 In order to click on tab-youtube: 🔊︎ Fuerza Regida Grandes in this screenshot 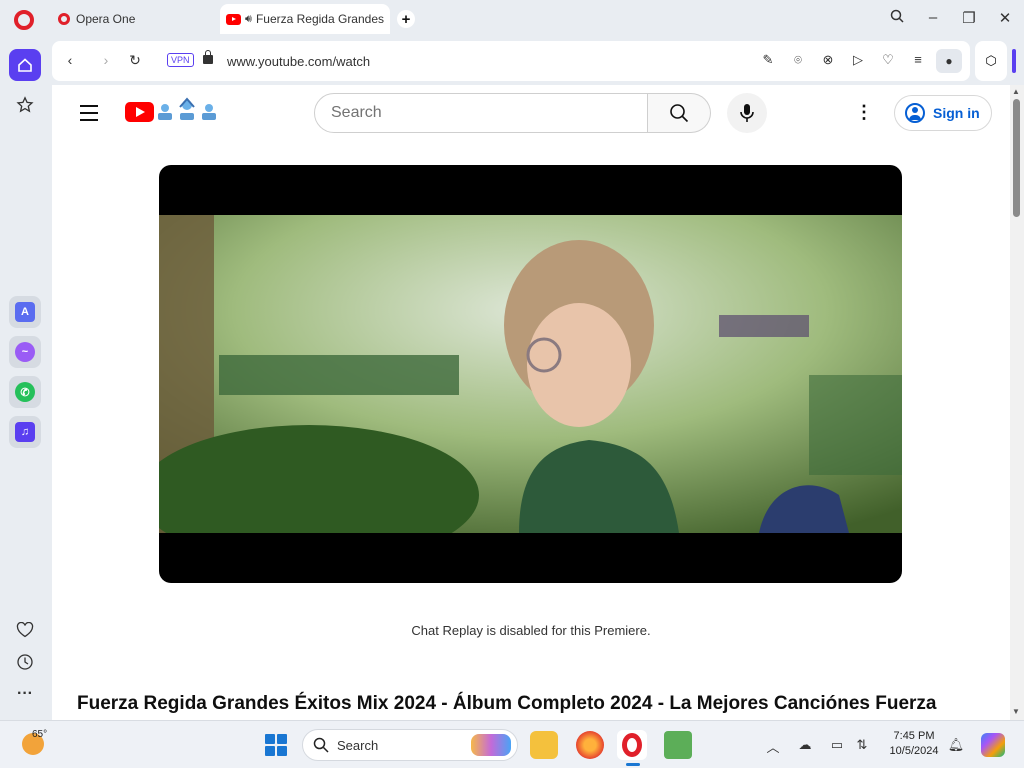, I will do `click(305, 19)`.